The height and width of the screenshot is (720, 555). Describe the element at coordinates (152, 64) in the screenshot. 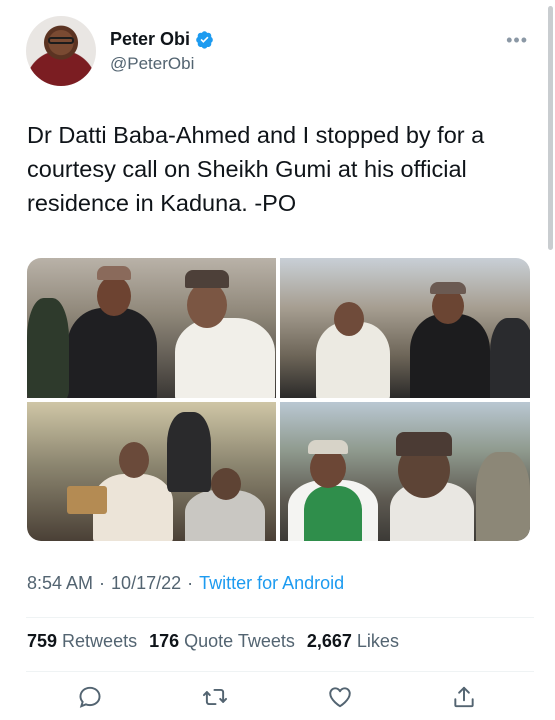

I see `author-handle: @PeterObi` at that location.